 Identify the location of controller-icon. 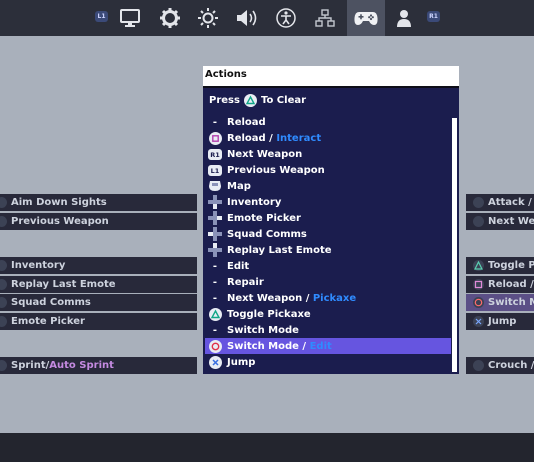
(366, 18).